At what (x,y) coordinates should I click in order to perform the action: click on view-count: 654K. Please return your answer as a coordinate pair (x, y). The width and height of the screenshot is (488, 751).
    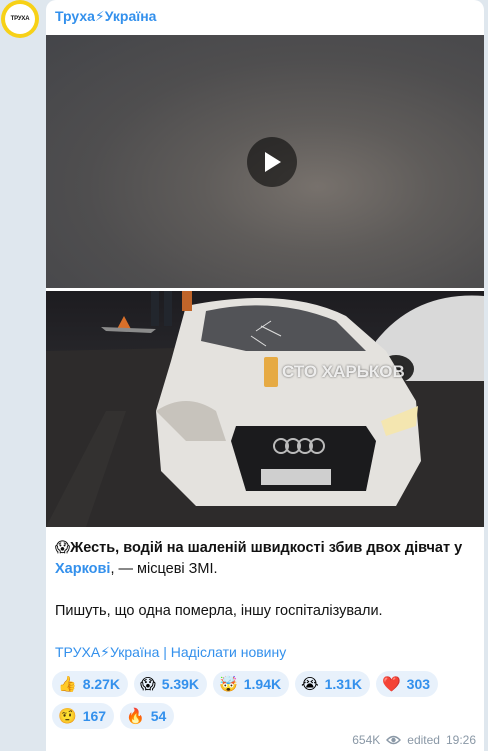
    Looking at the image, I should click on (366, 740).